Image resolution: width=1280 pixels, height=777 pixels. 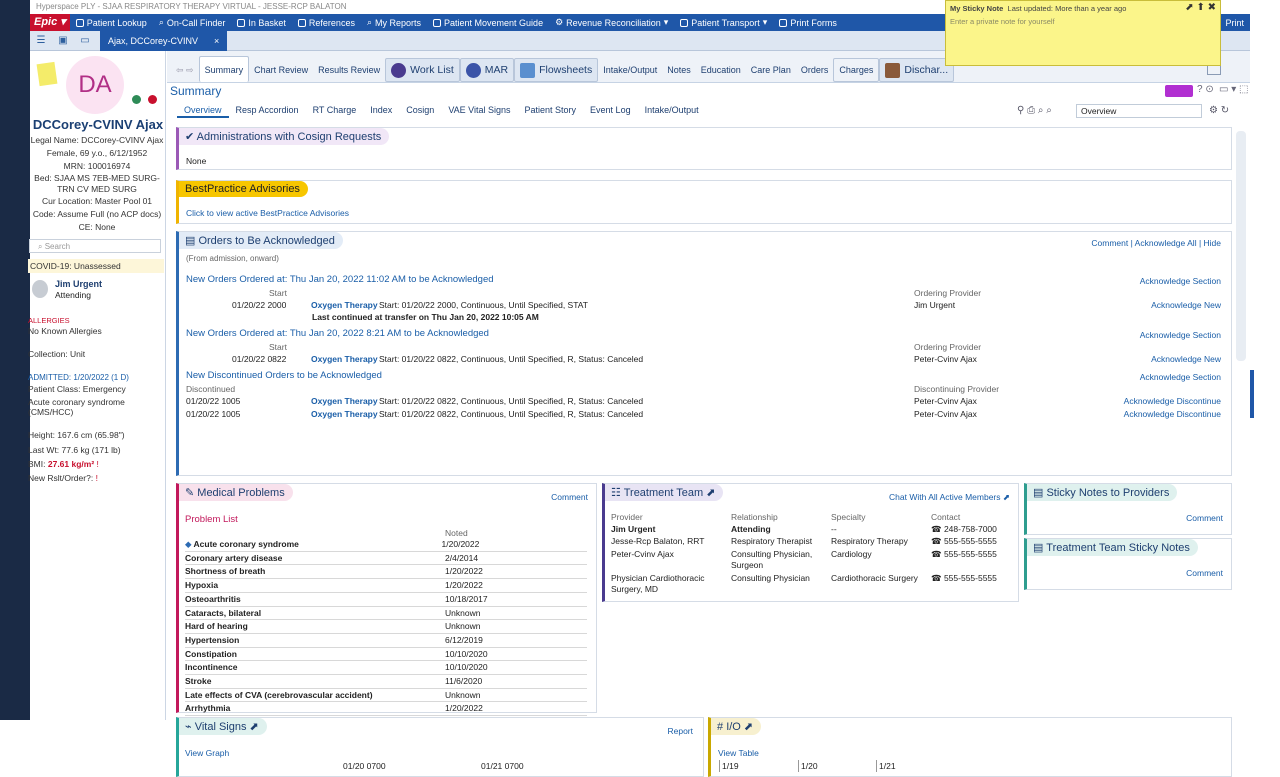 What do you see at coordinates (243, 189) in the screenshot?
I see `bpa-header: BestPractice Advisories` at bounding box center [243, 189].